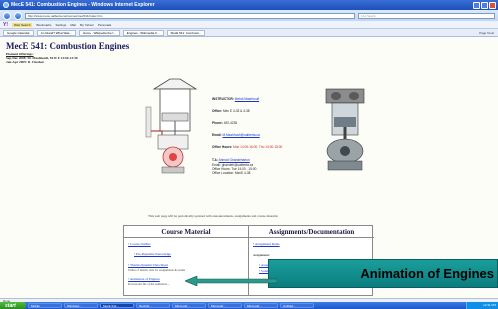 Image resolution: width=498 pixels, height=309 pixels. I want to click on tab-google-calendar: Google Calendar, so click(18, 32).